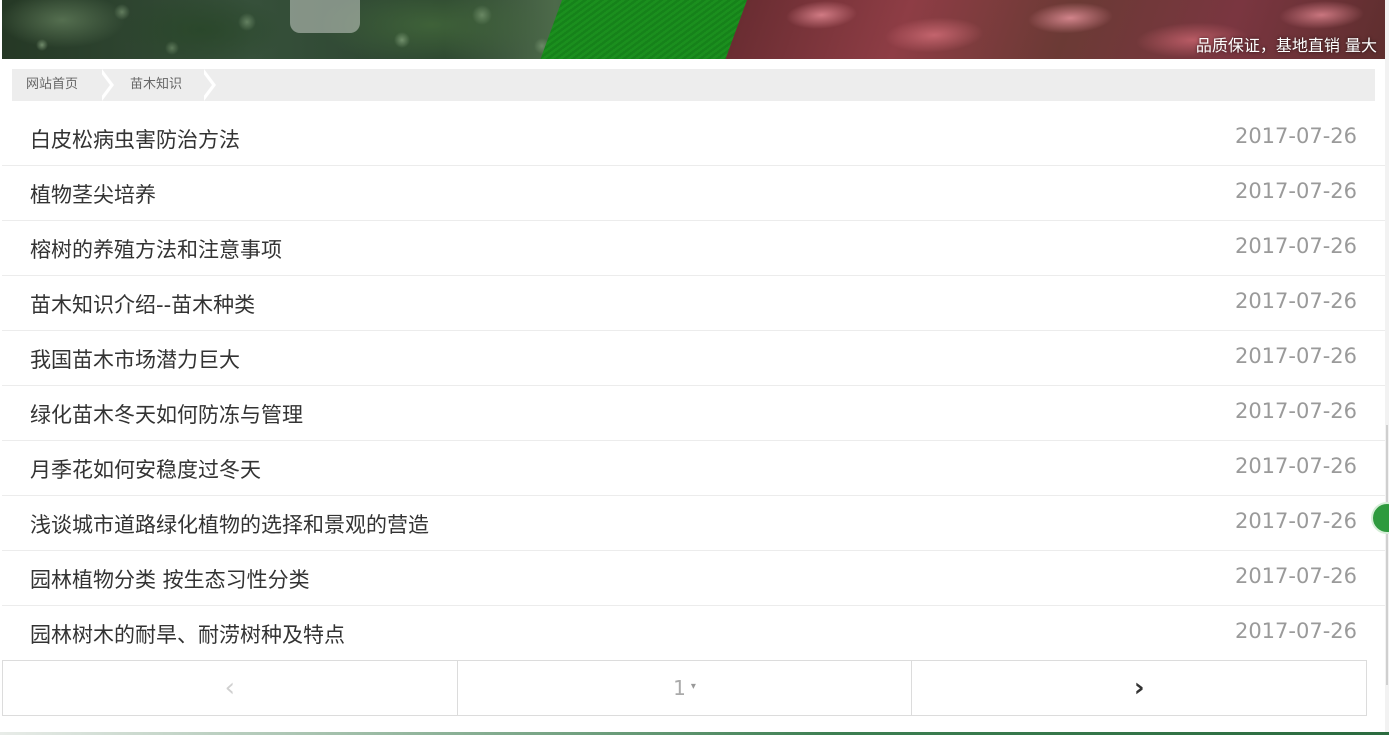 The image size is (1389, 735). What do you see at coordinates (93, 194) in the screenshot?
I see `article-title: 植物茎尖培养` at bounding box center [93, 194].